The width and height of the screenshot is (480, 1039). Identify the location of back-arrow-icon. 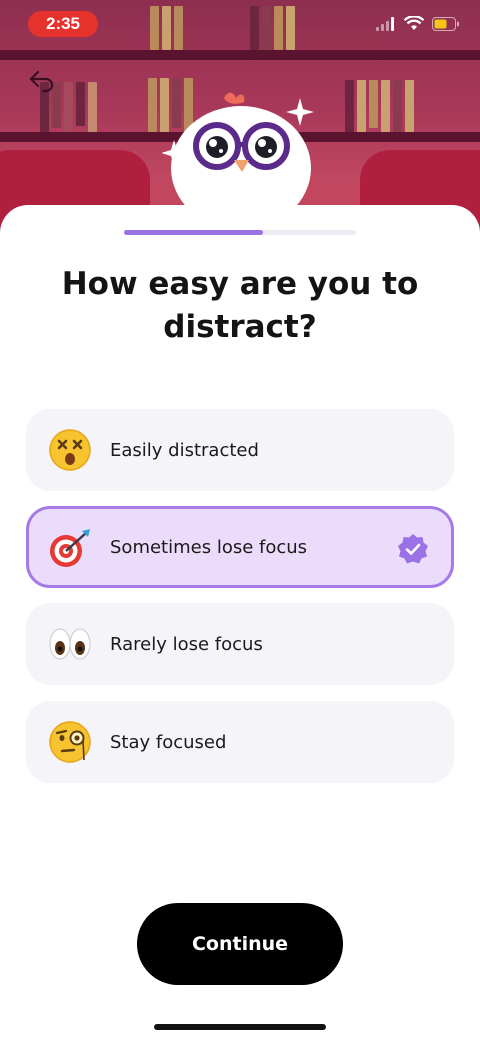
(42, 80).